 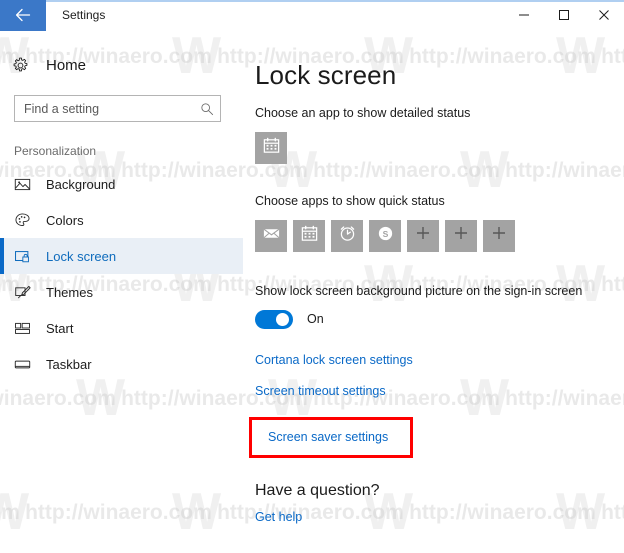 I want to click on quick-status-tile-mail, so click(x=271, y=235).